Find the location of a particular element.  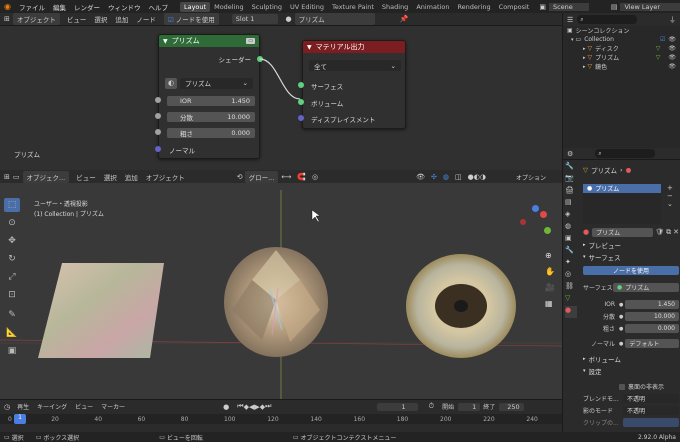

prop-normal-field: デフォルト is located at coordinates (652, 343).